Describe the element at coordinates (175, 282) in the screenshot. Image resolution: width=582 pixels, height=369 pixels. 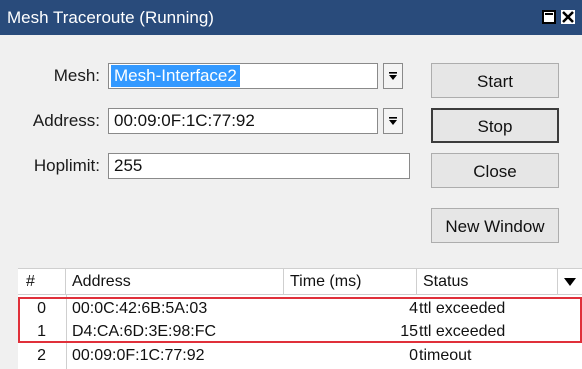
I see `column-header-address: Address` at that location.